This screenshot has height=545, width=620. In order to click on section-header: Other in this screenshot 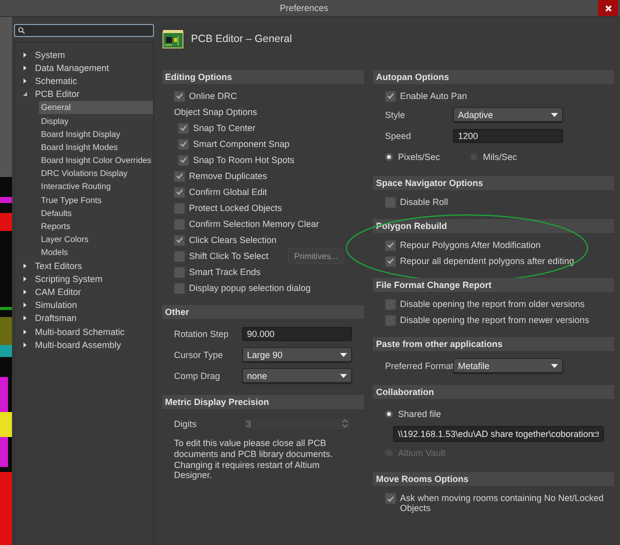, I will do `click(263, 312)`.